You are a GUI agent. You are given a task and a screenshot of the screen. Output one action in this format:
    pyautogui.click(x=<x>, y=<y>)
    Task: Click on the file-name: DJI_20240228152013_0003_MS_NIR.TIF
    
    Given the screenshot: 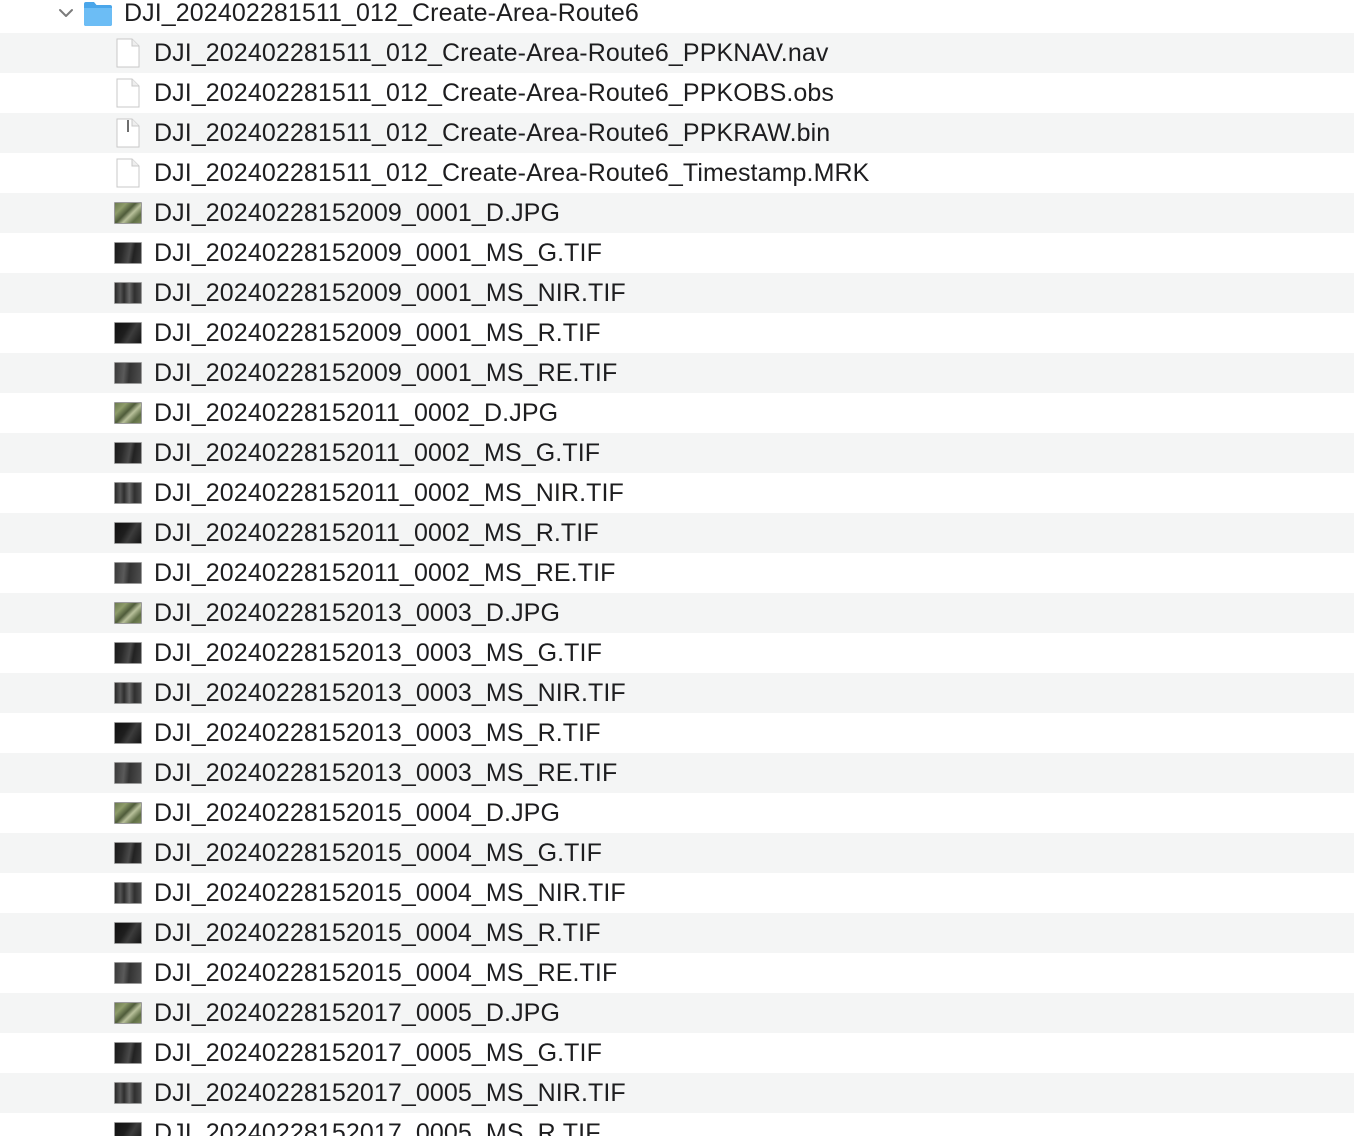 What is the action you would take?
    pyautogui.click(x=390, y=693)
    